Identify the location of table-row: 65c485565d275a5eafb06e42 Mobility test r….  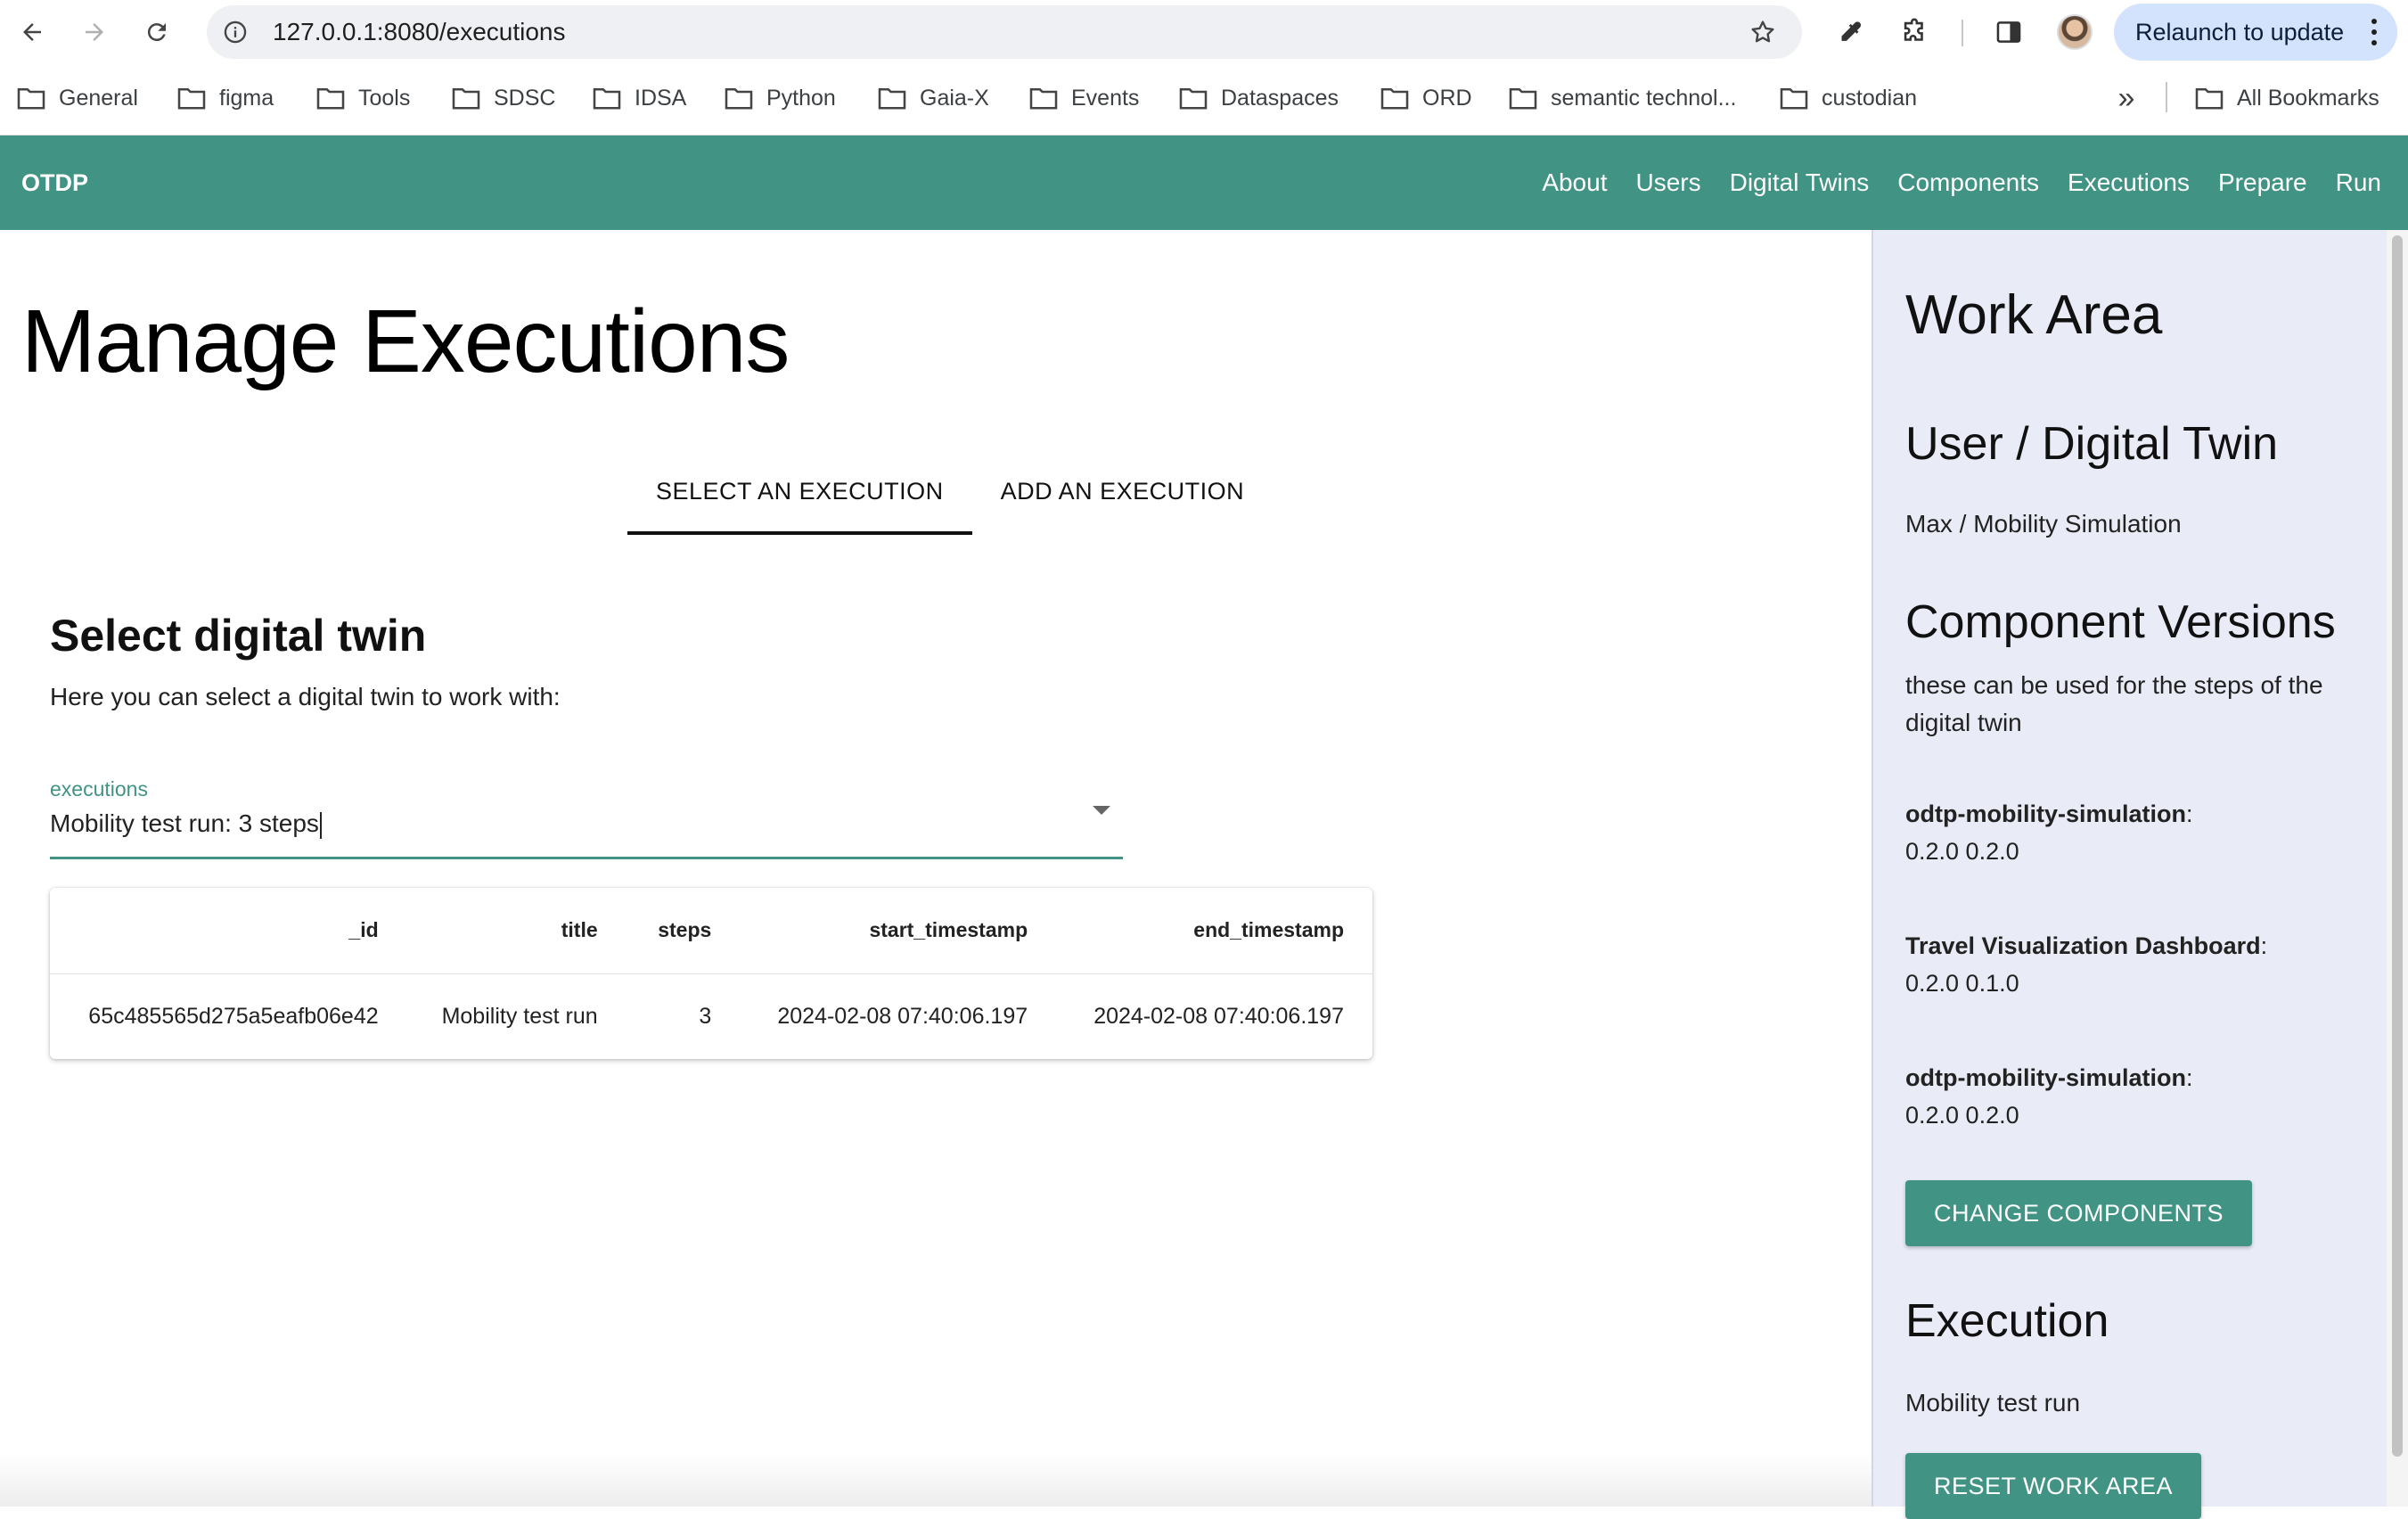
(711, 1016).